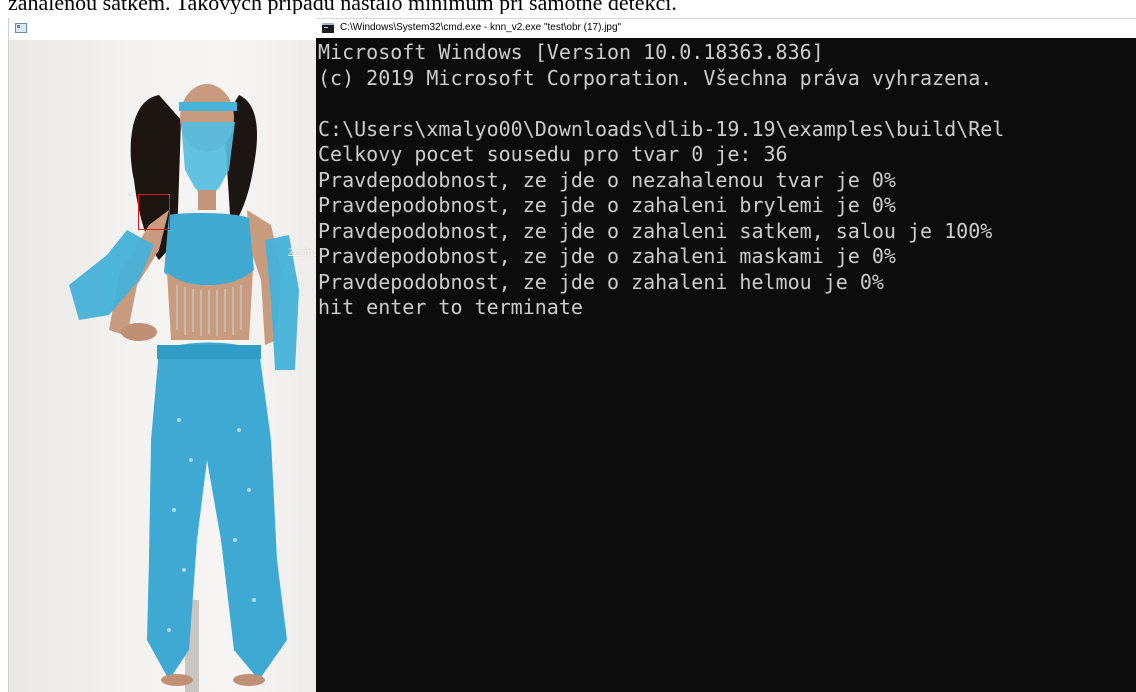 The width and height of the screenshot is (1136, 692). What do you see at coordinates (21, 28) in the screenshot?
I see `image-viewer-app-icon` at bounding box center [21, 28].